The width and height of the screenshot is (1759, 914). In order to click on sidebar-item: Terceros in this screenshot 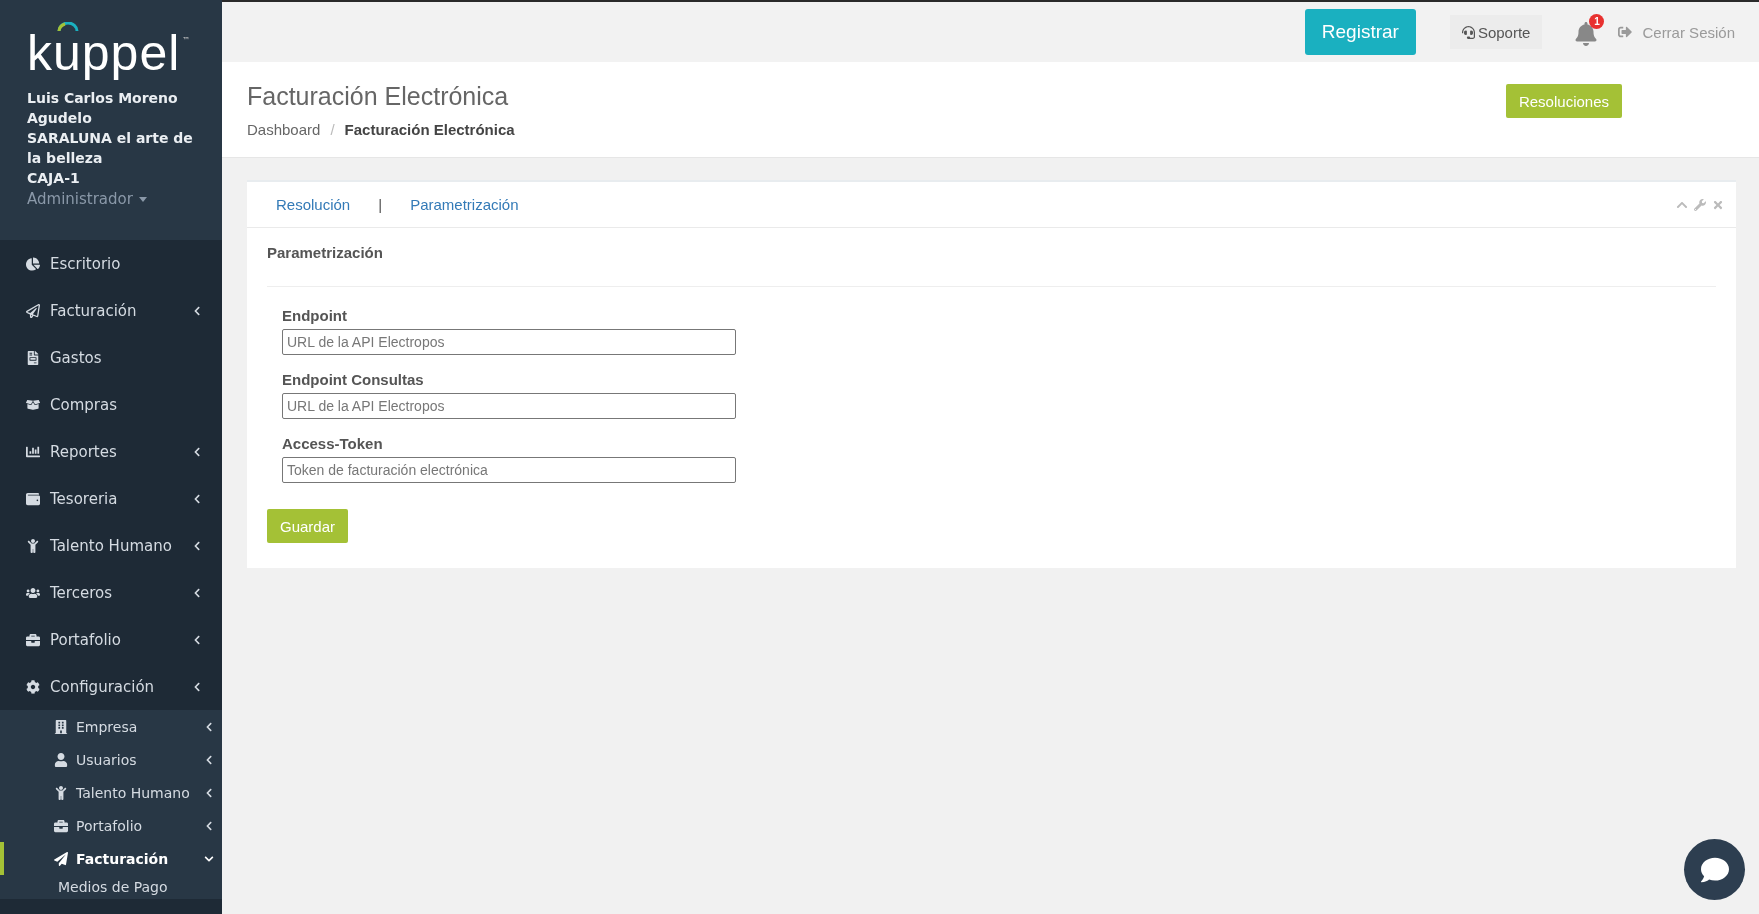, I will do `click(111, 592)`.